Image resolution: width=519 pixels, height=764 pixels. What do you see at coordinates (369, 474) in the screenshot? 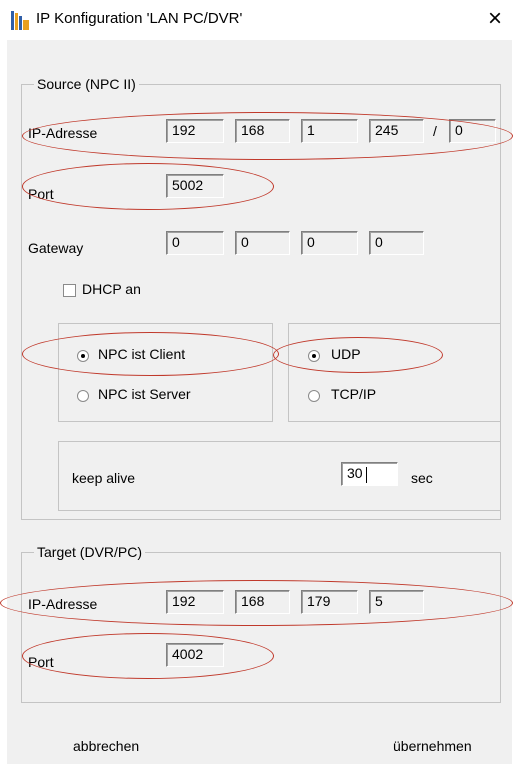
I see `keepalive-input: 30` at bounding box center [369, 474].